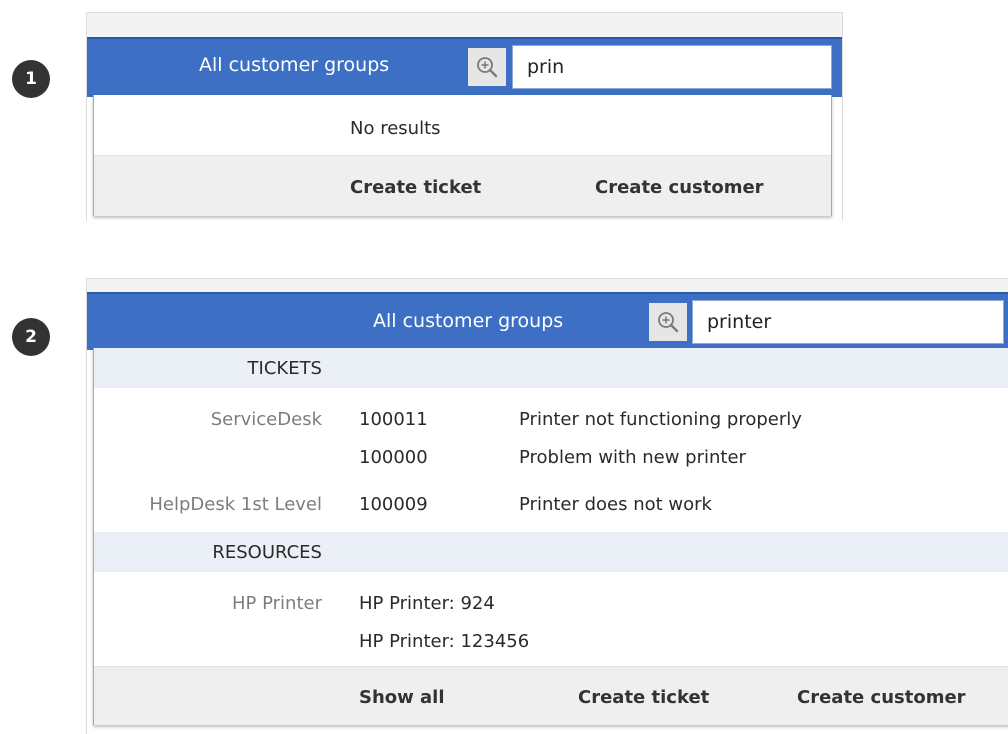 This screenshot has width=1008, height=734. I want to click on show-all-link: Show all, so click(402, 697).